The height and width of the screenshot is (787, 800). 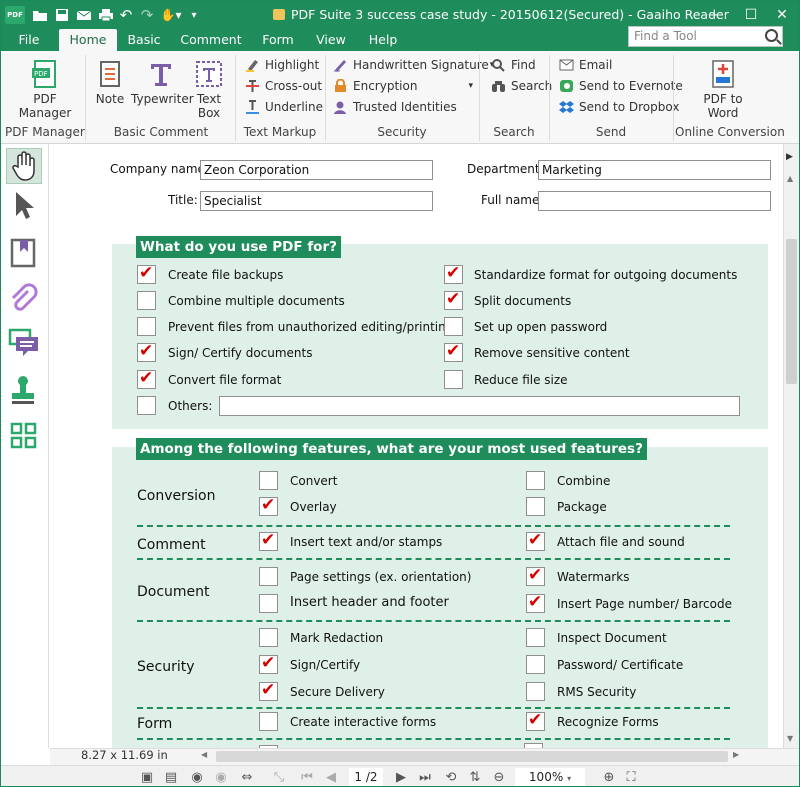 What do you see at coordinates (209, 87) in the screenshot?
I see `textbox-button: Text Box` at bounding box center [209, 87].